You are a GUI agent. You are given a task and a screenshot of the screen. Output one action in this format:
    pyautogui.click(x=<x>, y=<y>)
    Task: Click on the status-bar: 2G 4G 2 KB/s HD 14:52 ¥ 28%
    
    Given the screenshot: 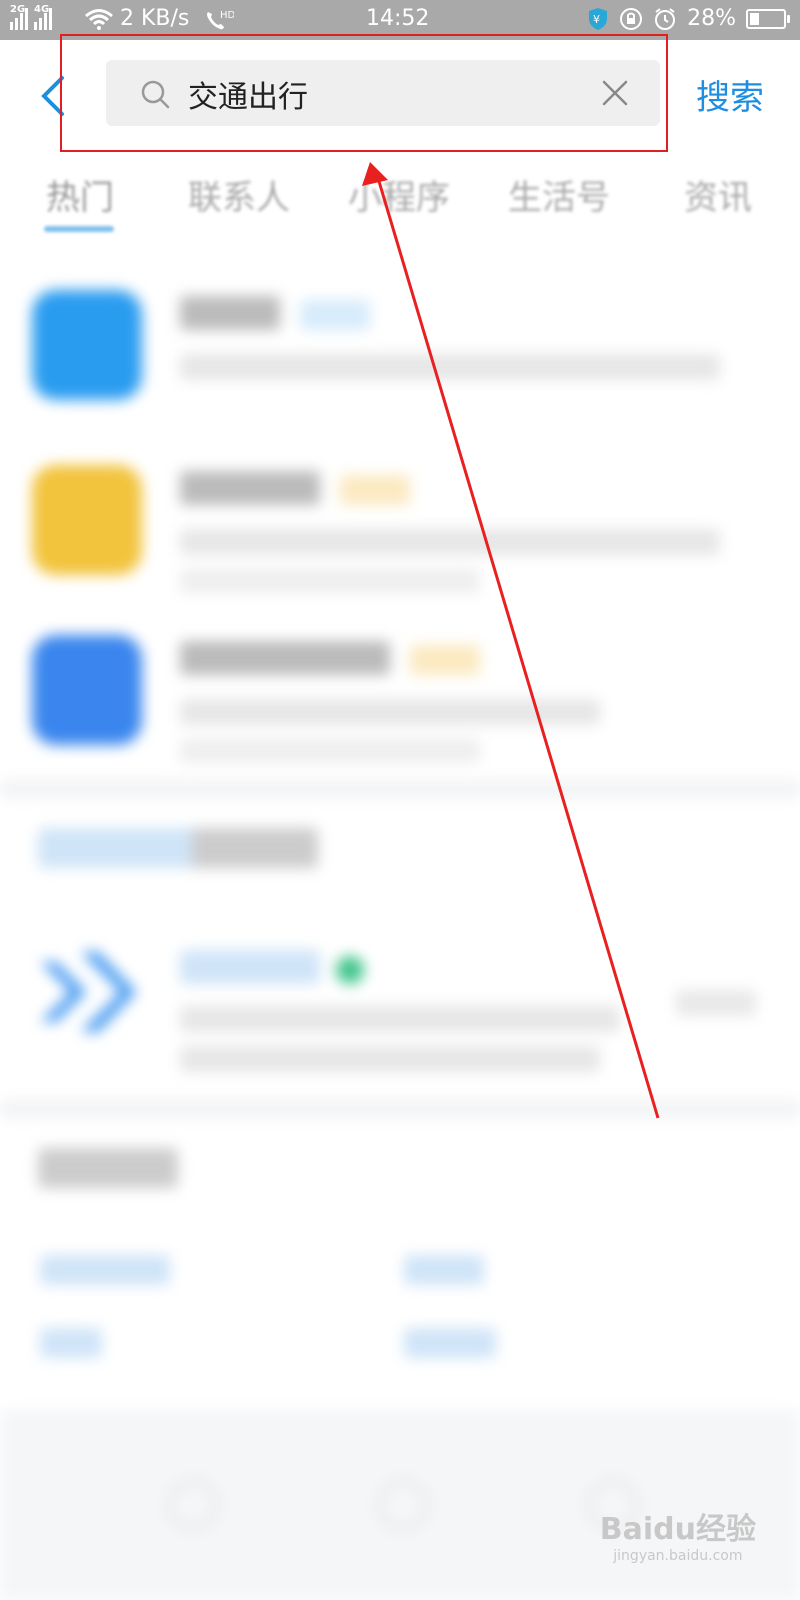 What is the action you would take?
    pyautogui.click(x=400, y=20)
    